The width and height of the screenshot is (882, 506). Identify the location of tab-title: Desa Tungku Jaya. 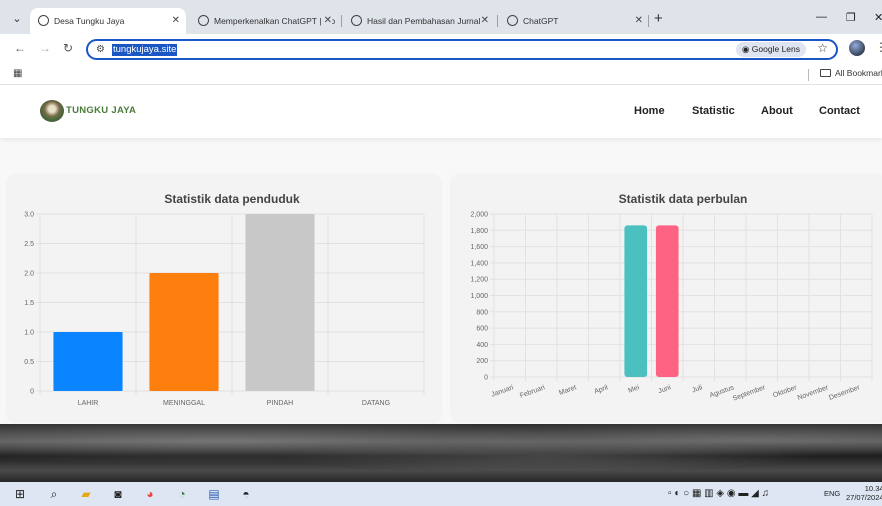
(89, 21).